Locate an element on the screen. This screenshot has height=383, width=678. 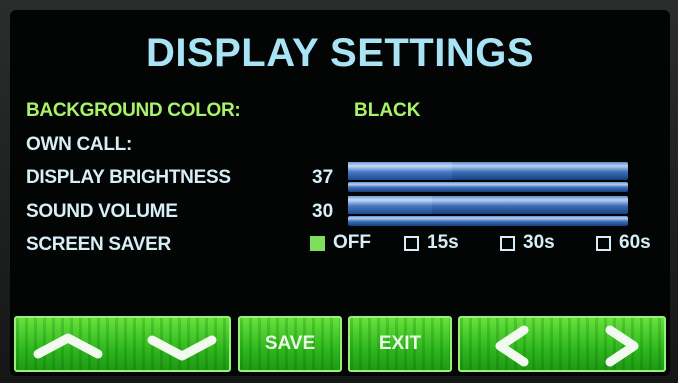
sound-volume-slider-lower is located at coordinates (488, 221).